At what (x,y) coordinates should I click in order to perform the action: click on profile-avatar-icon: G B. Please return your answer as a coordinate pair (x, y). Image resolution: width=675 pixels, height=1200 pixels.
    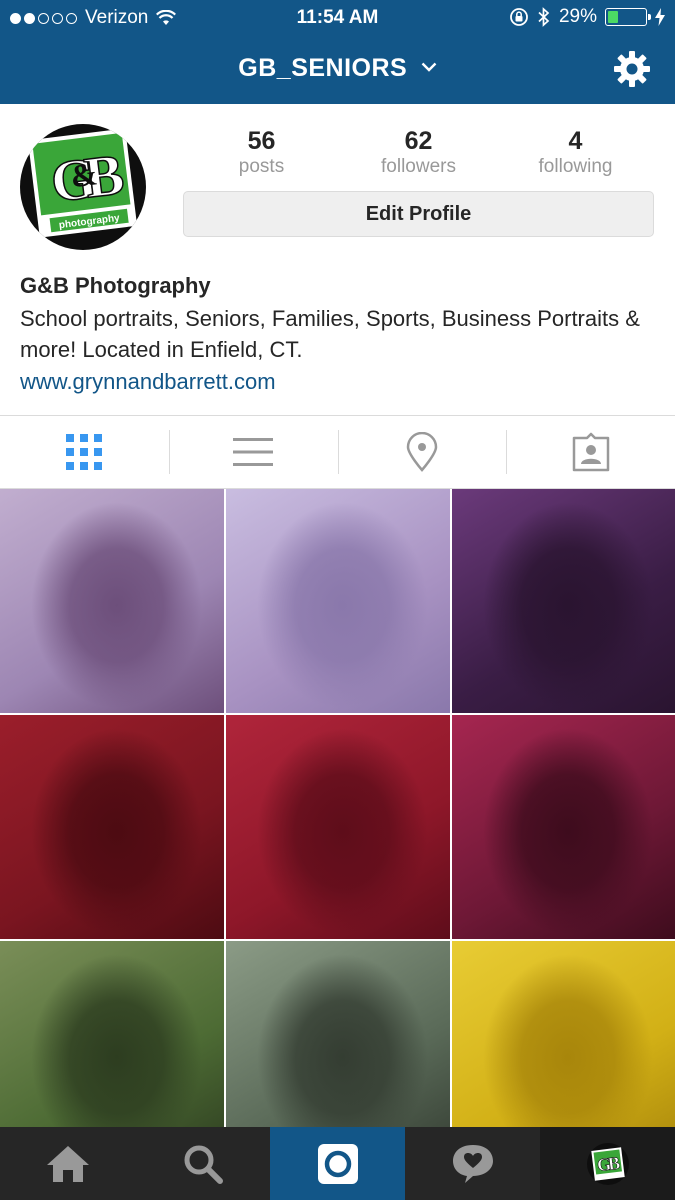
    Looking at the image, I should click on (607, 1163).